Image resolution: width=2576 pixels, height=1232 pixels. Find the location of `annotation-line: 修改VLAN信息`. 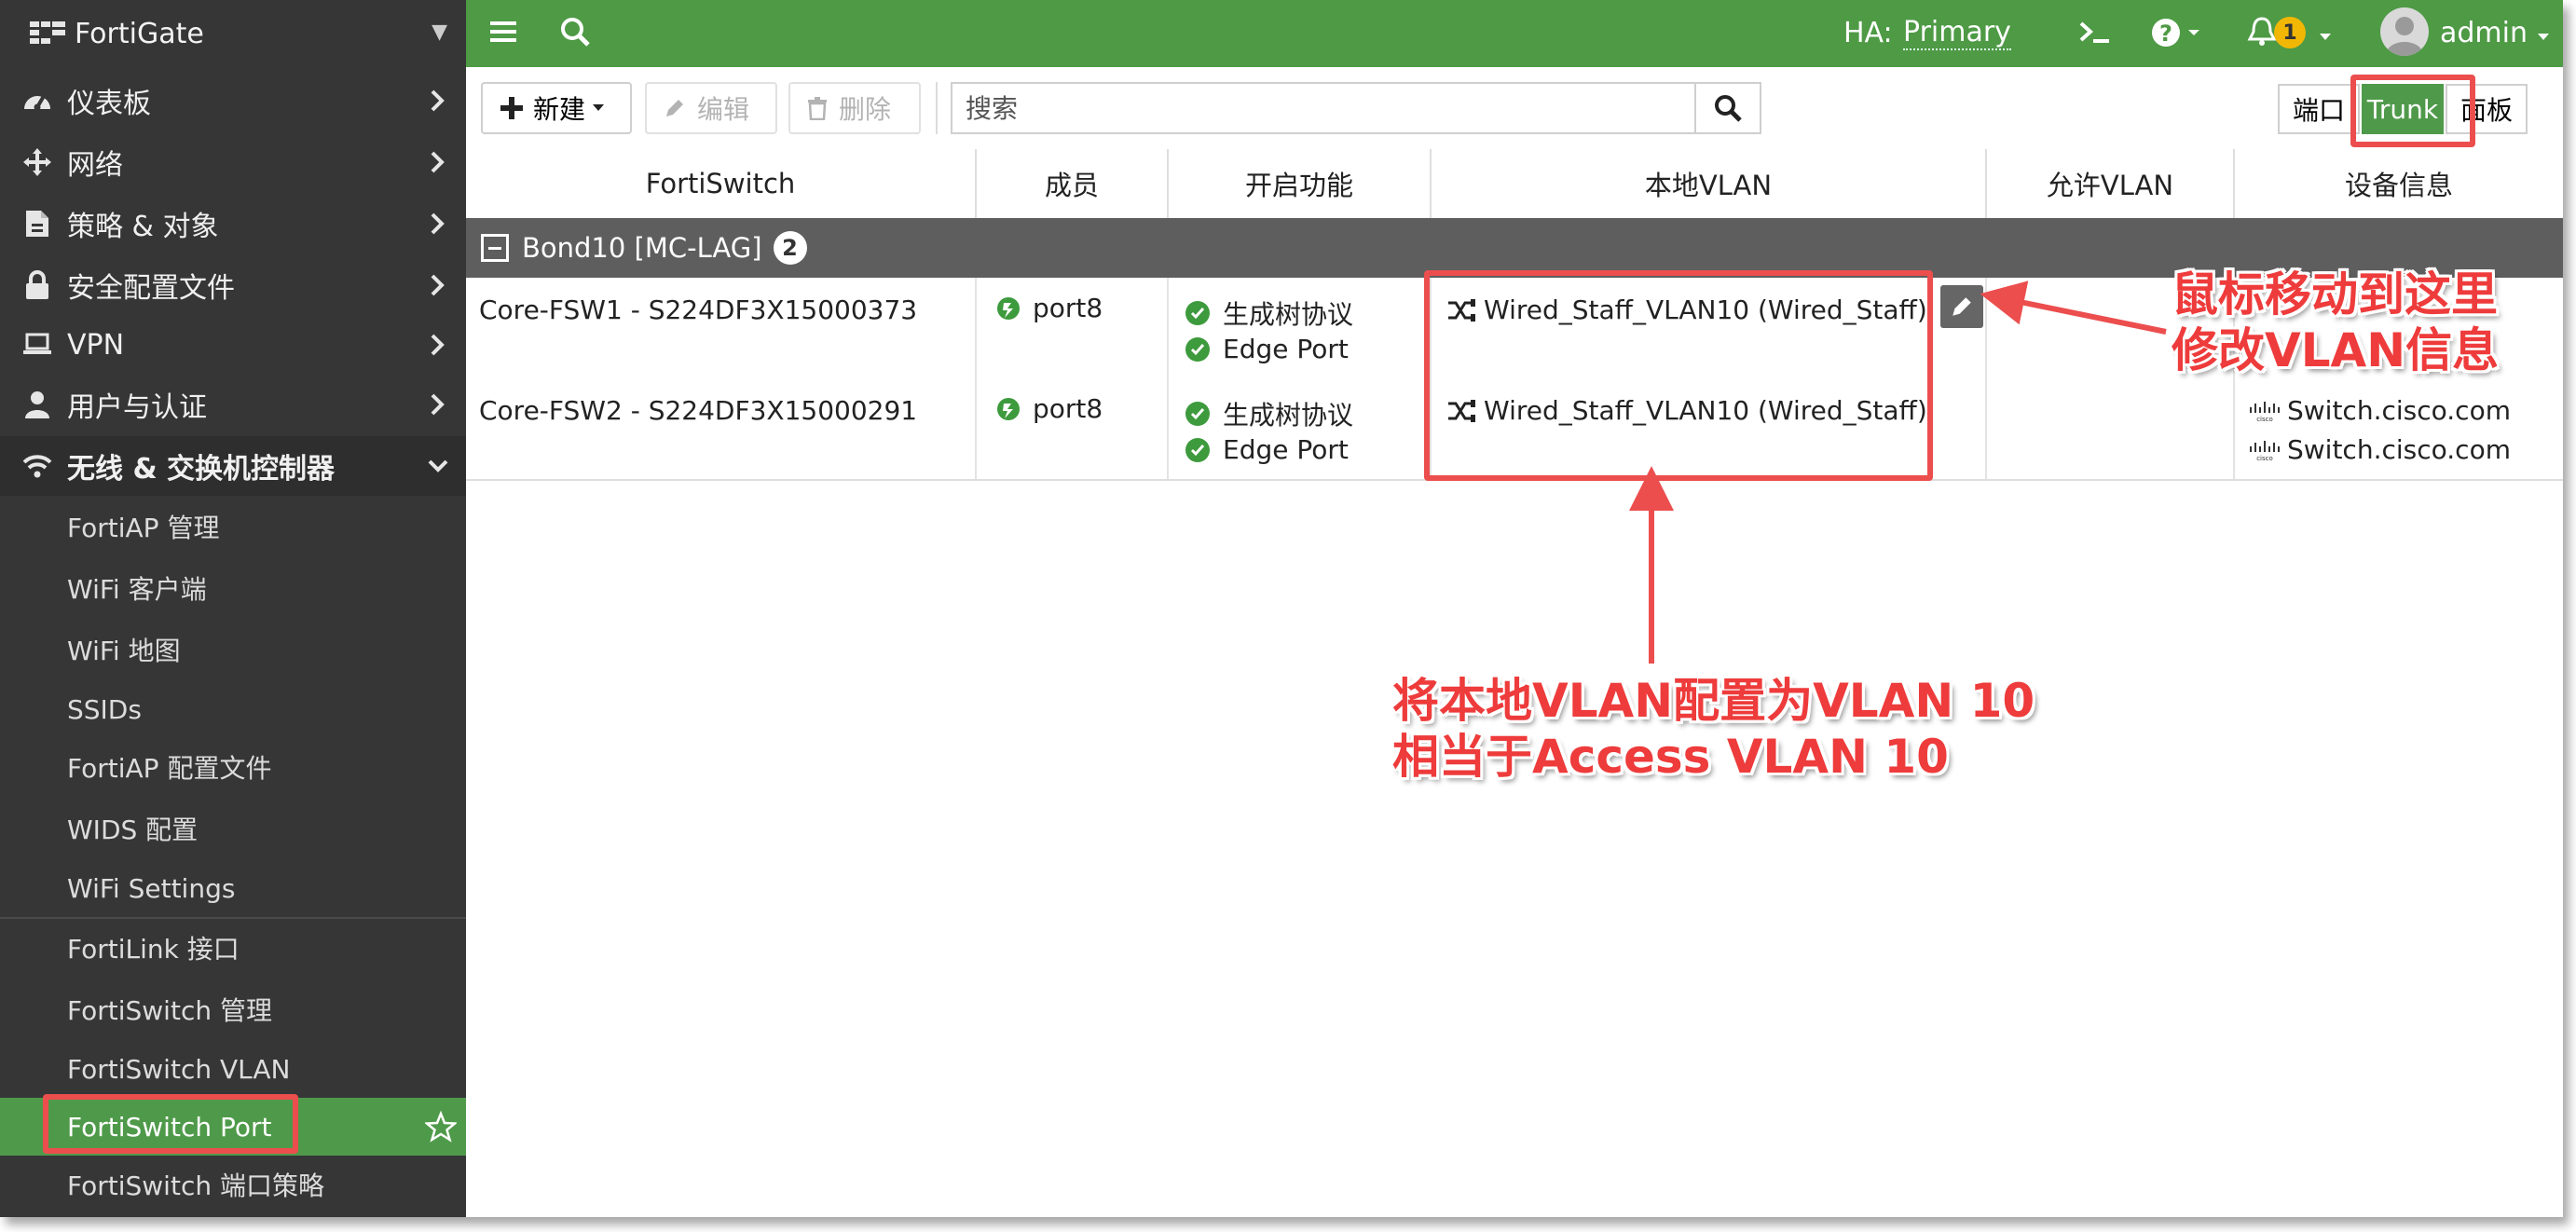

annotation-line: 修改VLAN信息 is located at coordinates (2336, 350).